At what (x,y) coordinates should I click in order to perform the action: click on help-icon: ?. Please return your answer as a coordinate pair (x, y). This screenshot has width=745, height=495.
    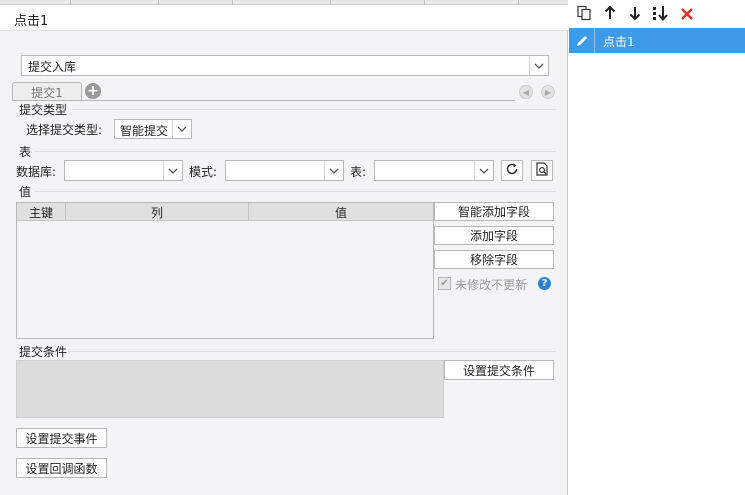
    Looking at the image, I should click on (544, 283).